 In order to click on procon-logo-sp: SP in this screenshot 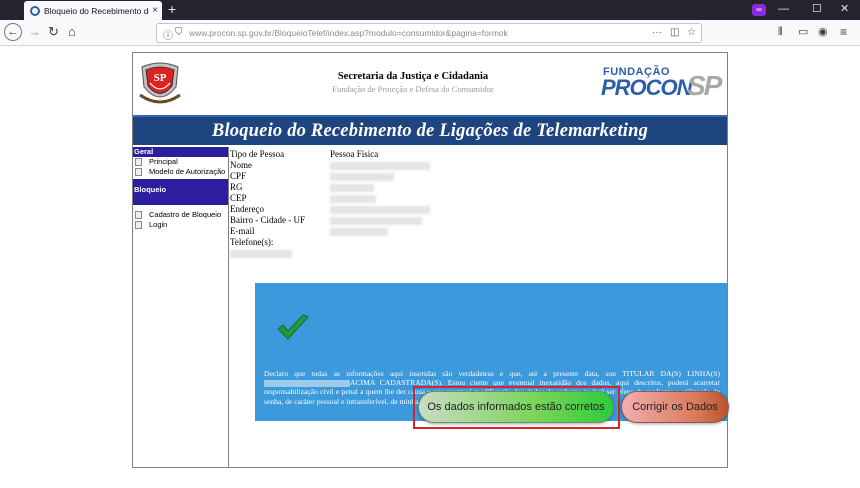, I will do `click(704, 85)`.